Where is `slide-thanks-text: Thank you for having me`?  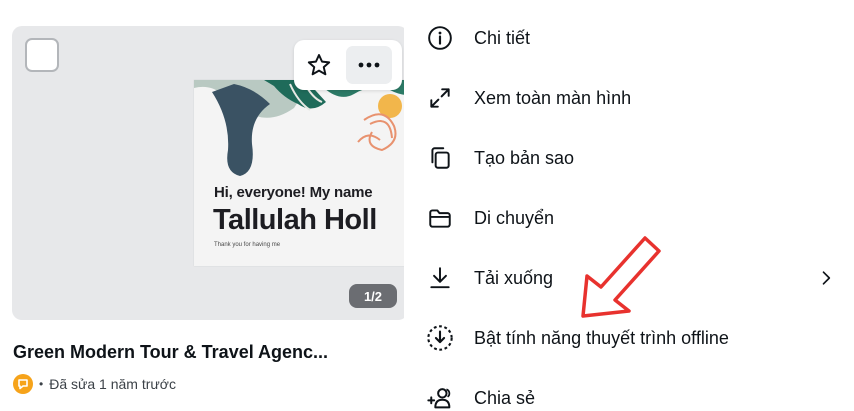 slide-thanks-text: Thank you for having me is located at coordinates (247, 245).